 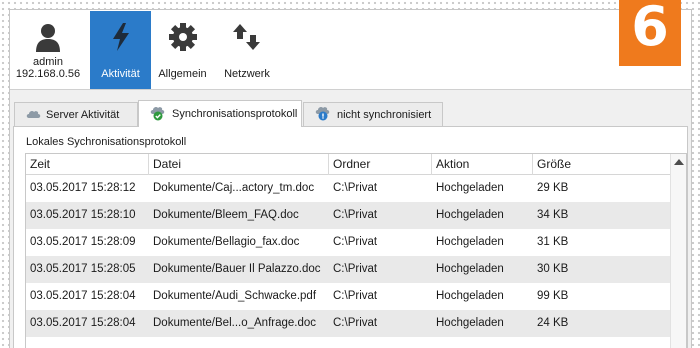 What do you see at coordinates (553, 188) in the screenshot?
I see `cell-groesse: 29 KB` at bounding box center [553, 188].